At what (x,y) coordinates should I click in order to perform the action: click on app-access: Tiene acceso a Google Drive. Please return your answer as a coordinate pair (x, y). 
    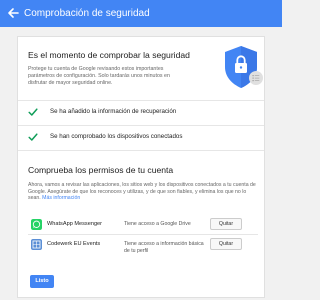
    Looking at the image, I should click on (157, 224).